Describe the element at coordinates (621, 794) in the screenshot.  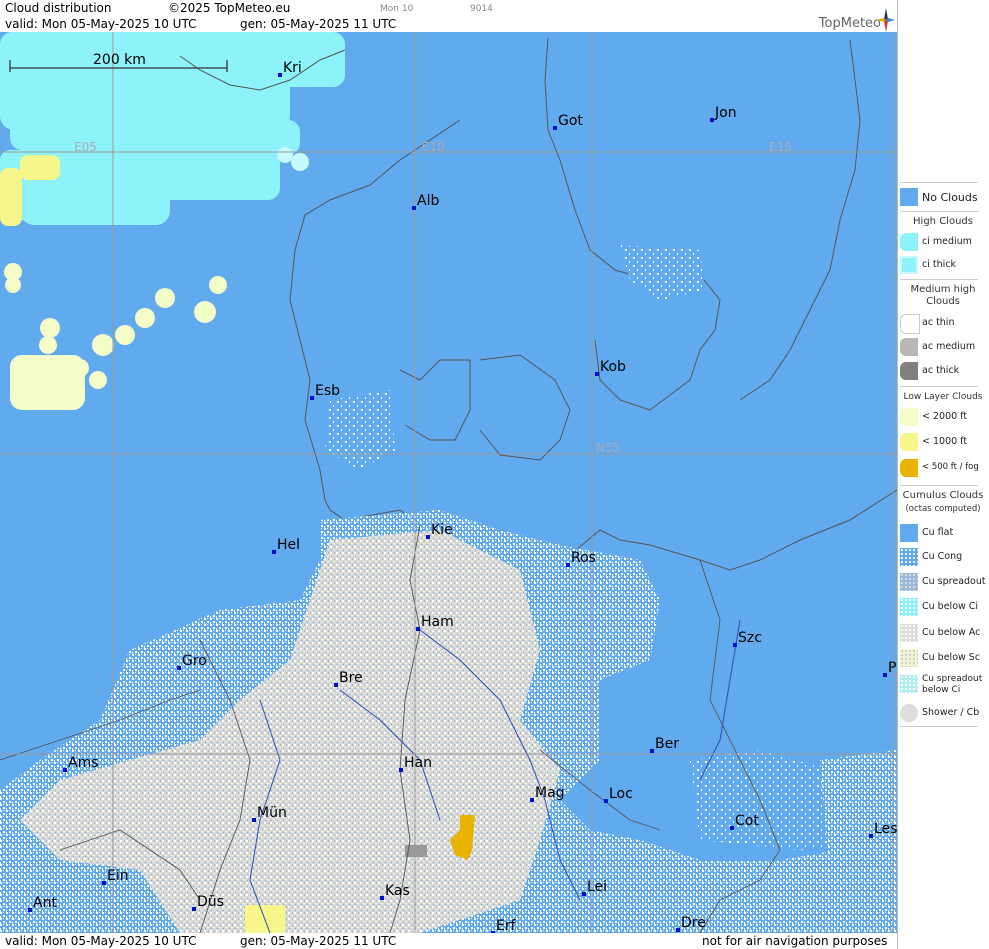
I see `city-label: Loc` at that location.